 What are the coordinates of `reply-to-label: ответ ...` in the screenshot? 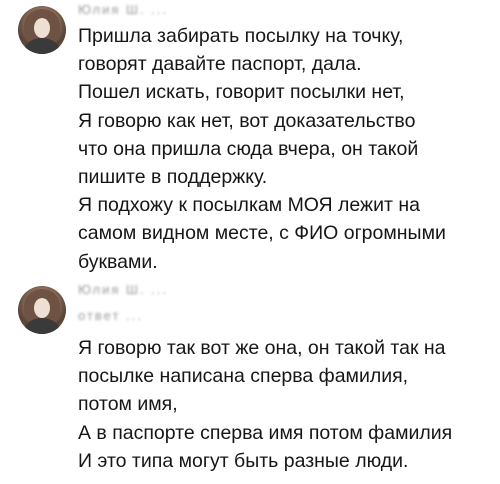 It's located at (110, 315).